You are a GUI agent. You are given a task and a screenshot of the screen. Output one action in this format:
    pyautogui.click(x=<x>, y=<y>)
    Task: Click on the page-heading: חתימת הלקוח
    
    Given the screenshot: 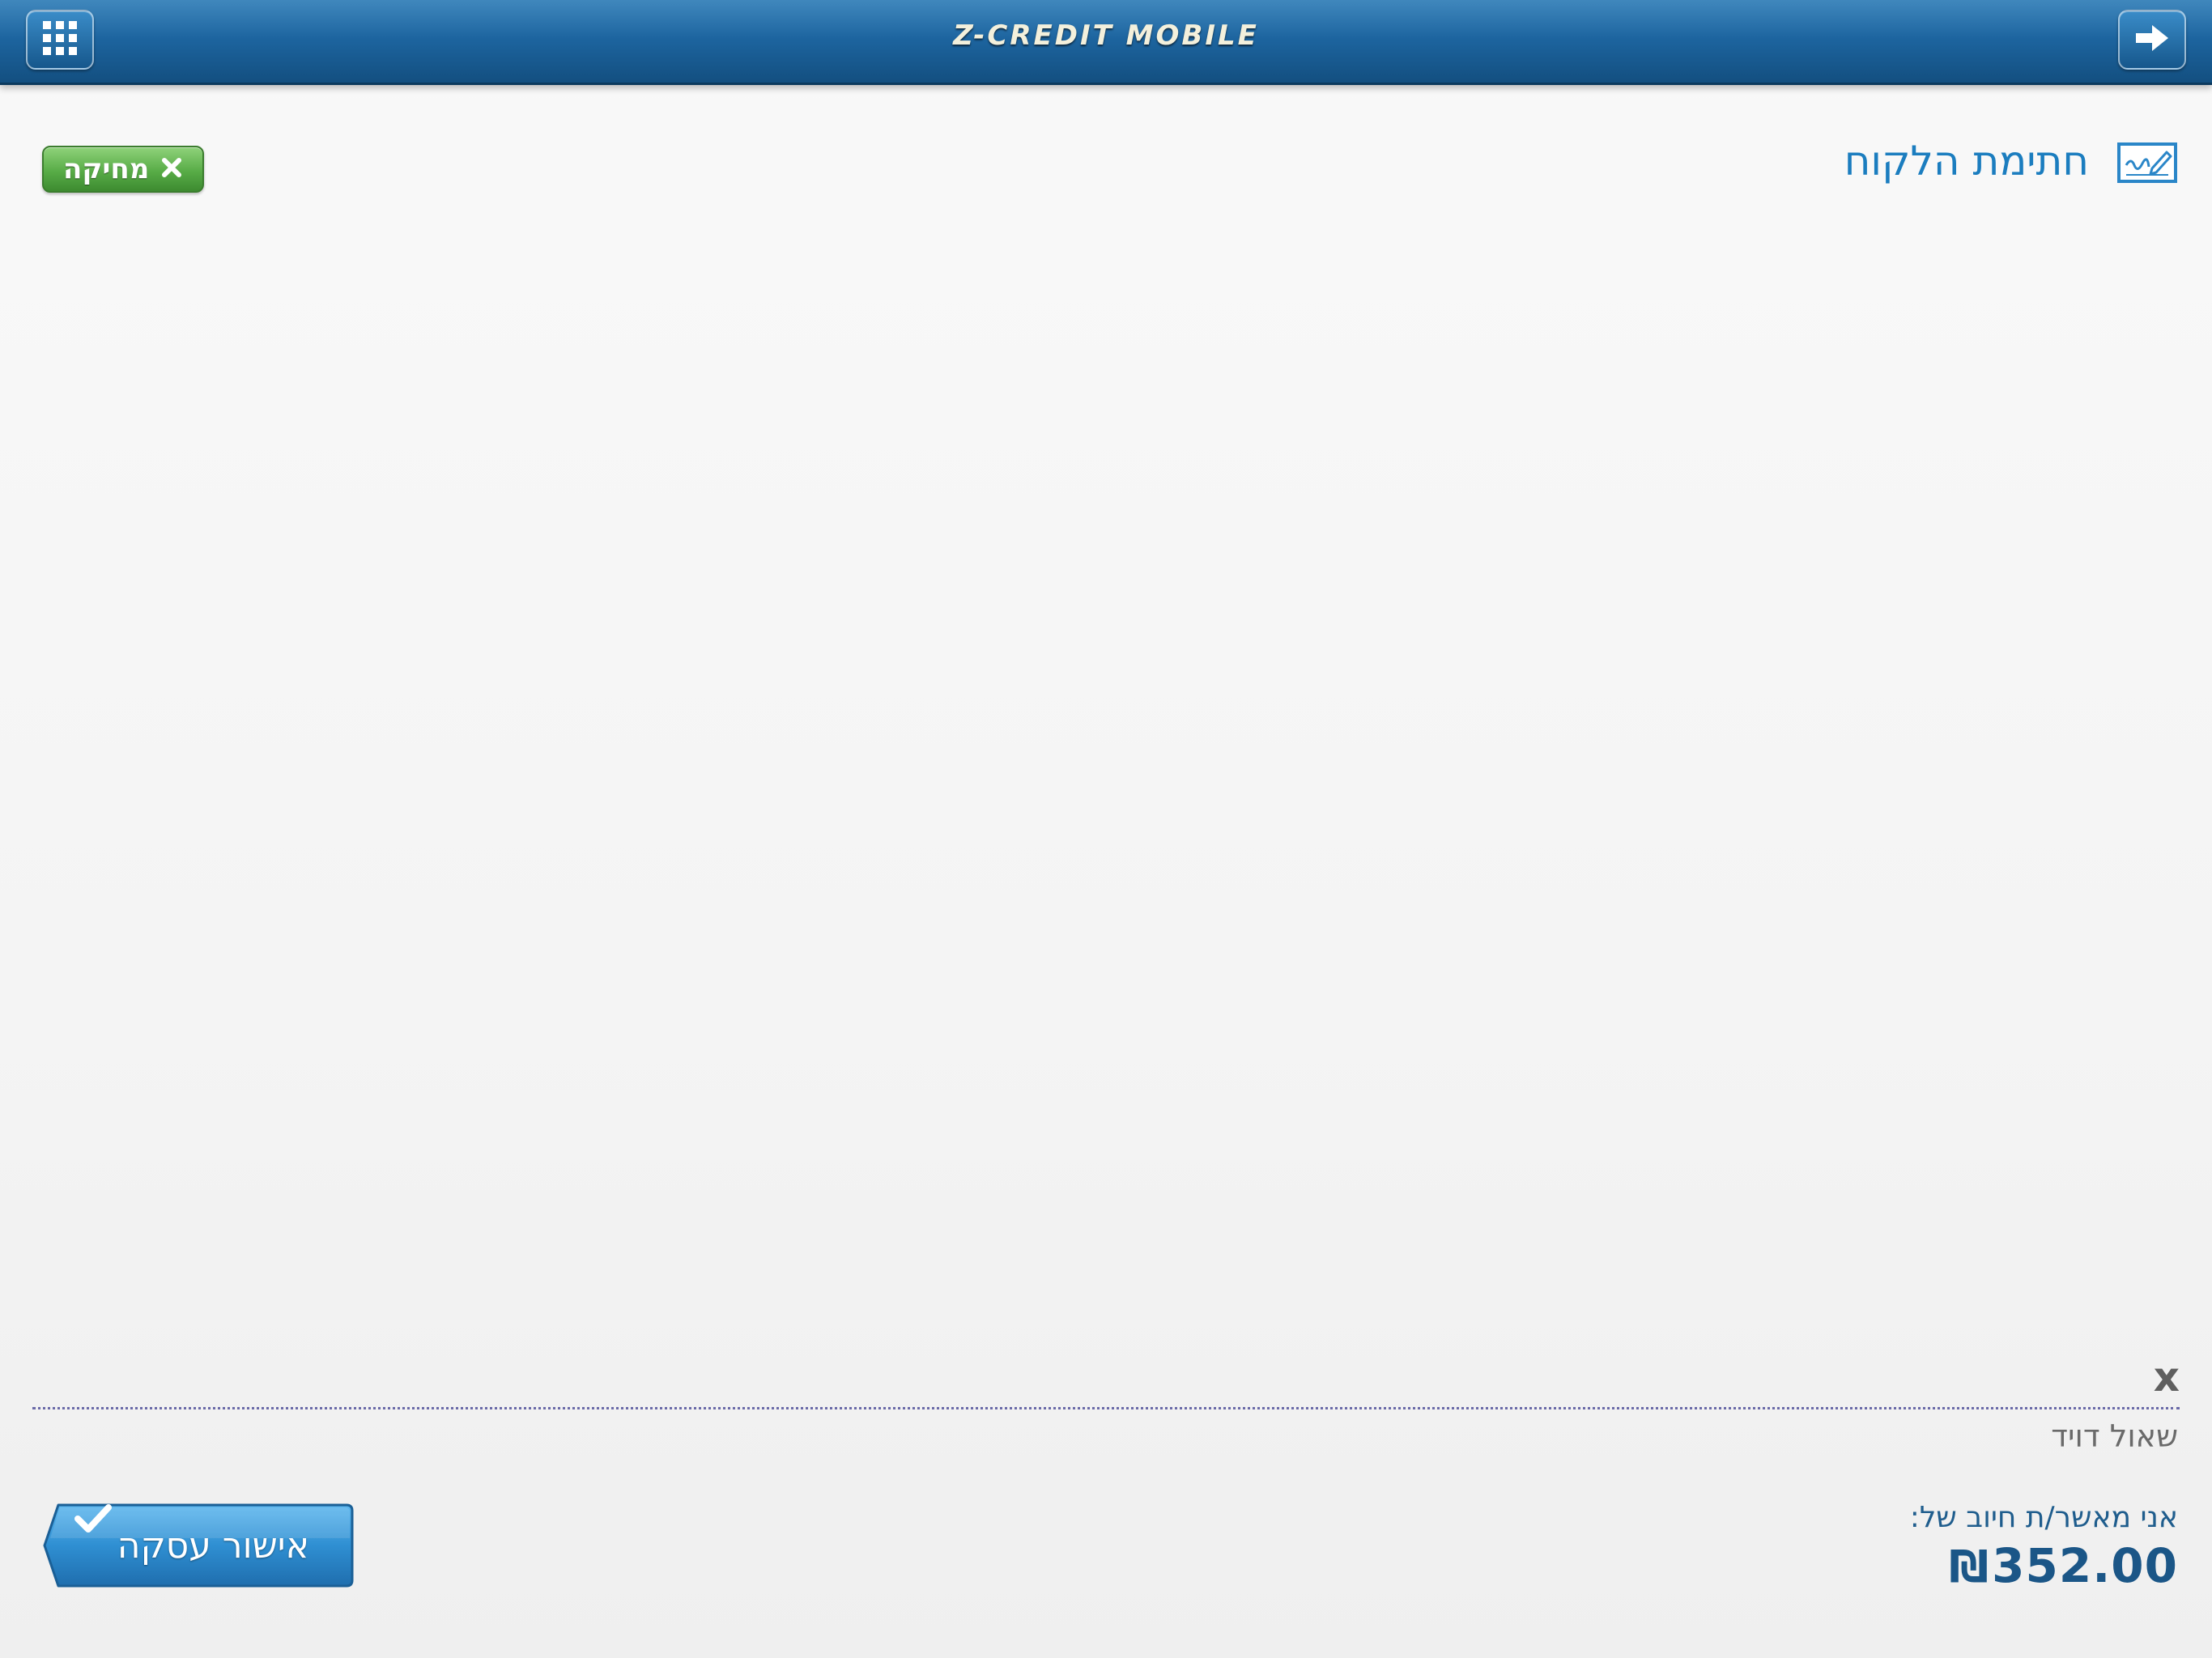 What is the action you would take?
    pyautogui.click(x=2011, y=161)
    